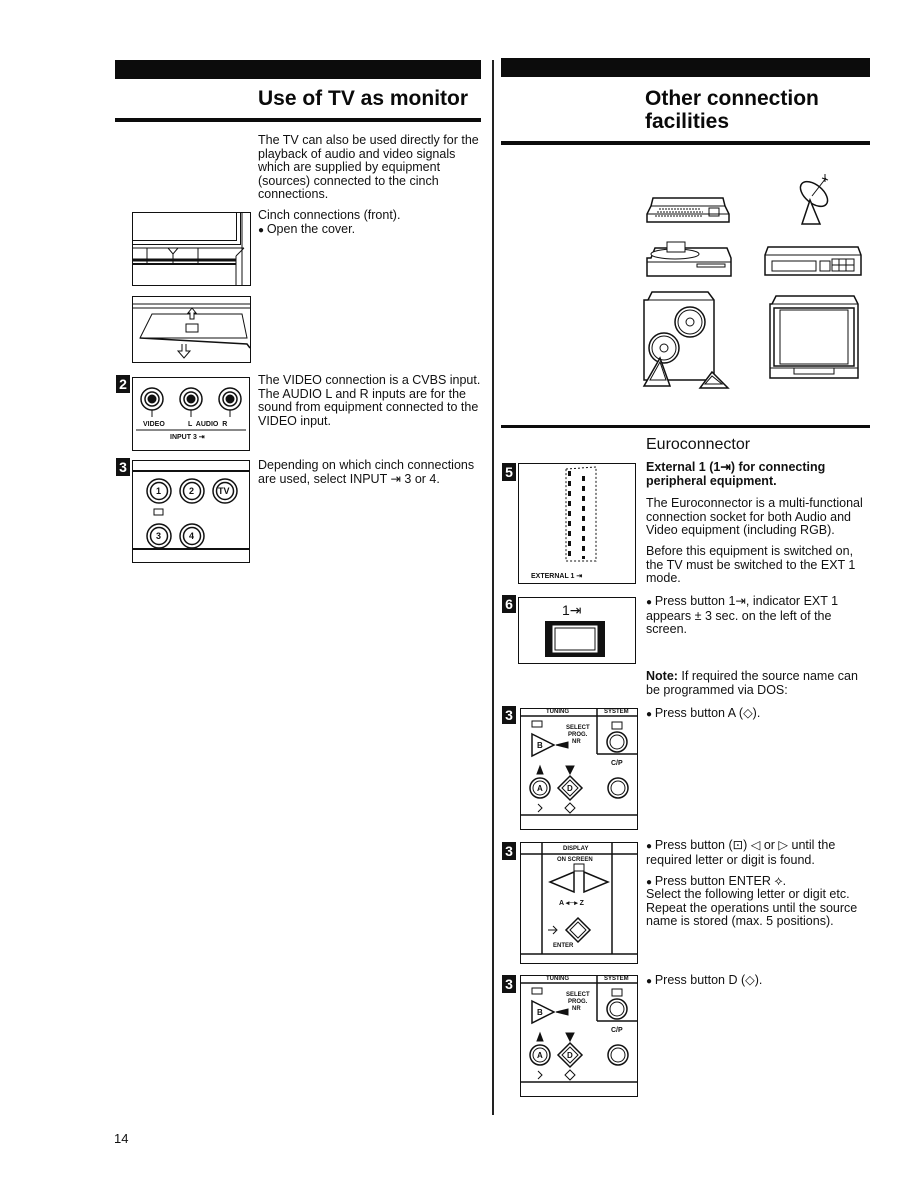 The width and height of the screenshot is (918, 1188). I want to click on input3-label: INPUT 3 ⇥, so click(187, 437).